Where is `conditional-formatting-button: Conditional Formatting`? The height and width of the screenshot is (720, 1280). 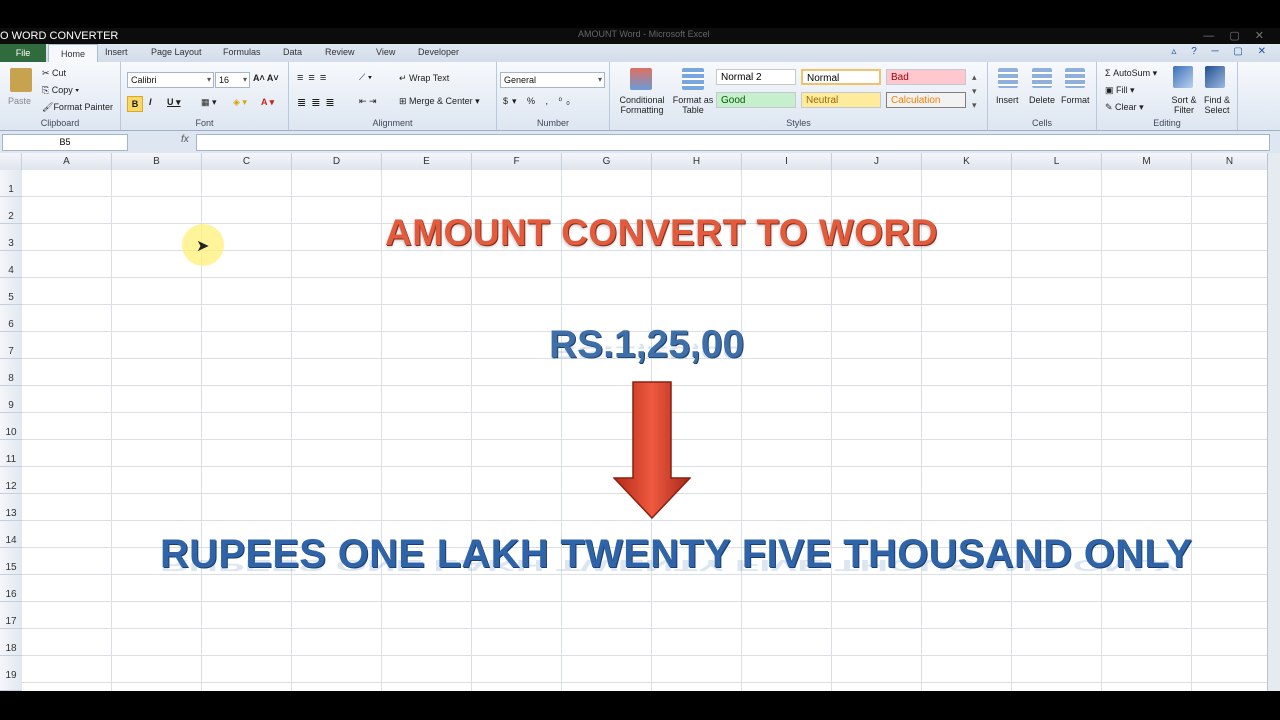 conditional-formatting-button: Conditional Formatting is located at coordinates (642, 105).